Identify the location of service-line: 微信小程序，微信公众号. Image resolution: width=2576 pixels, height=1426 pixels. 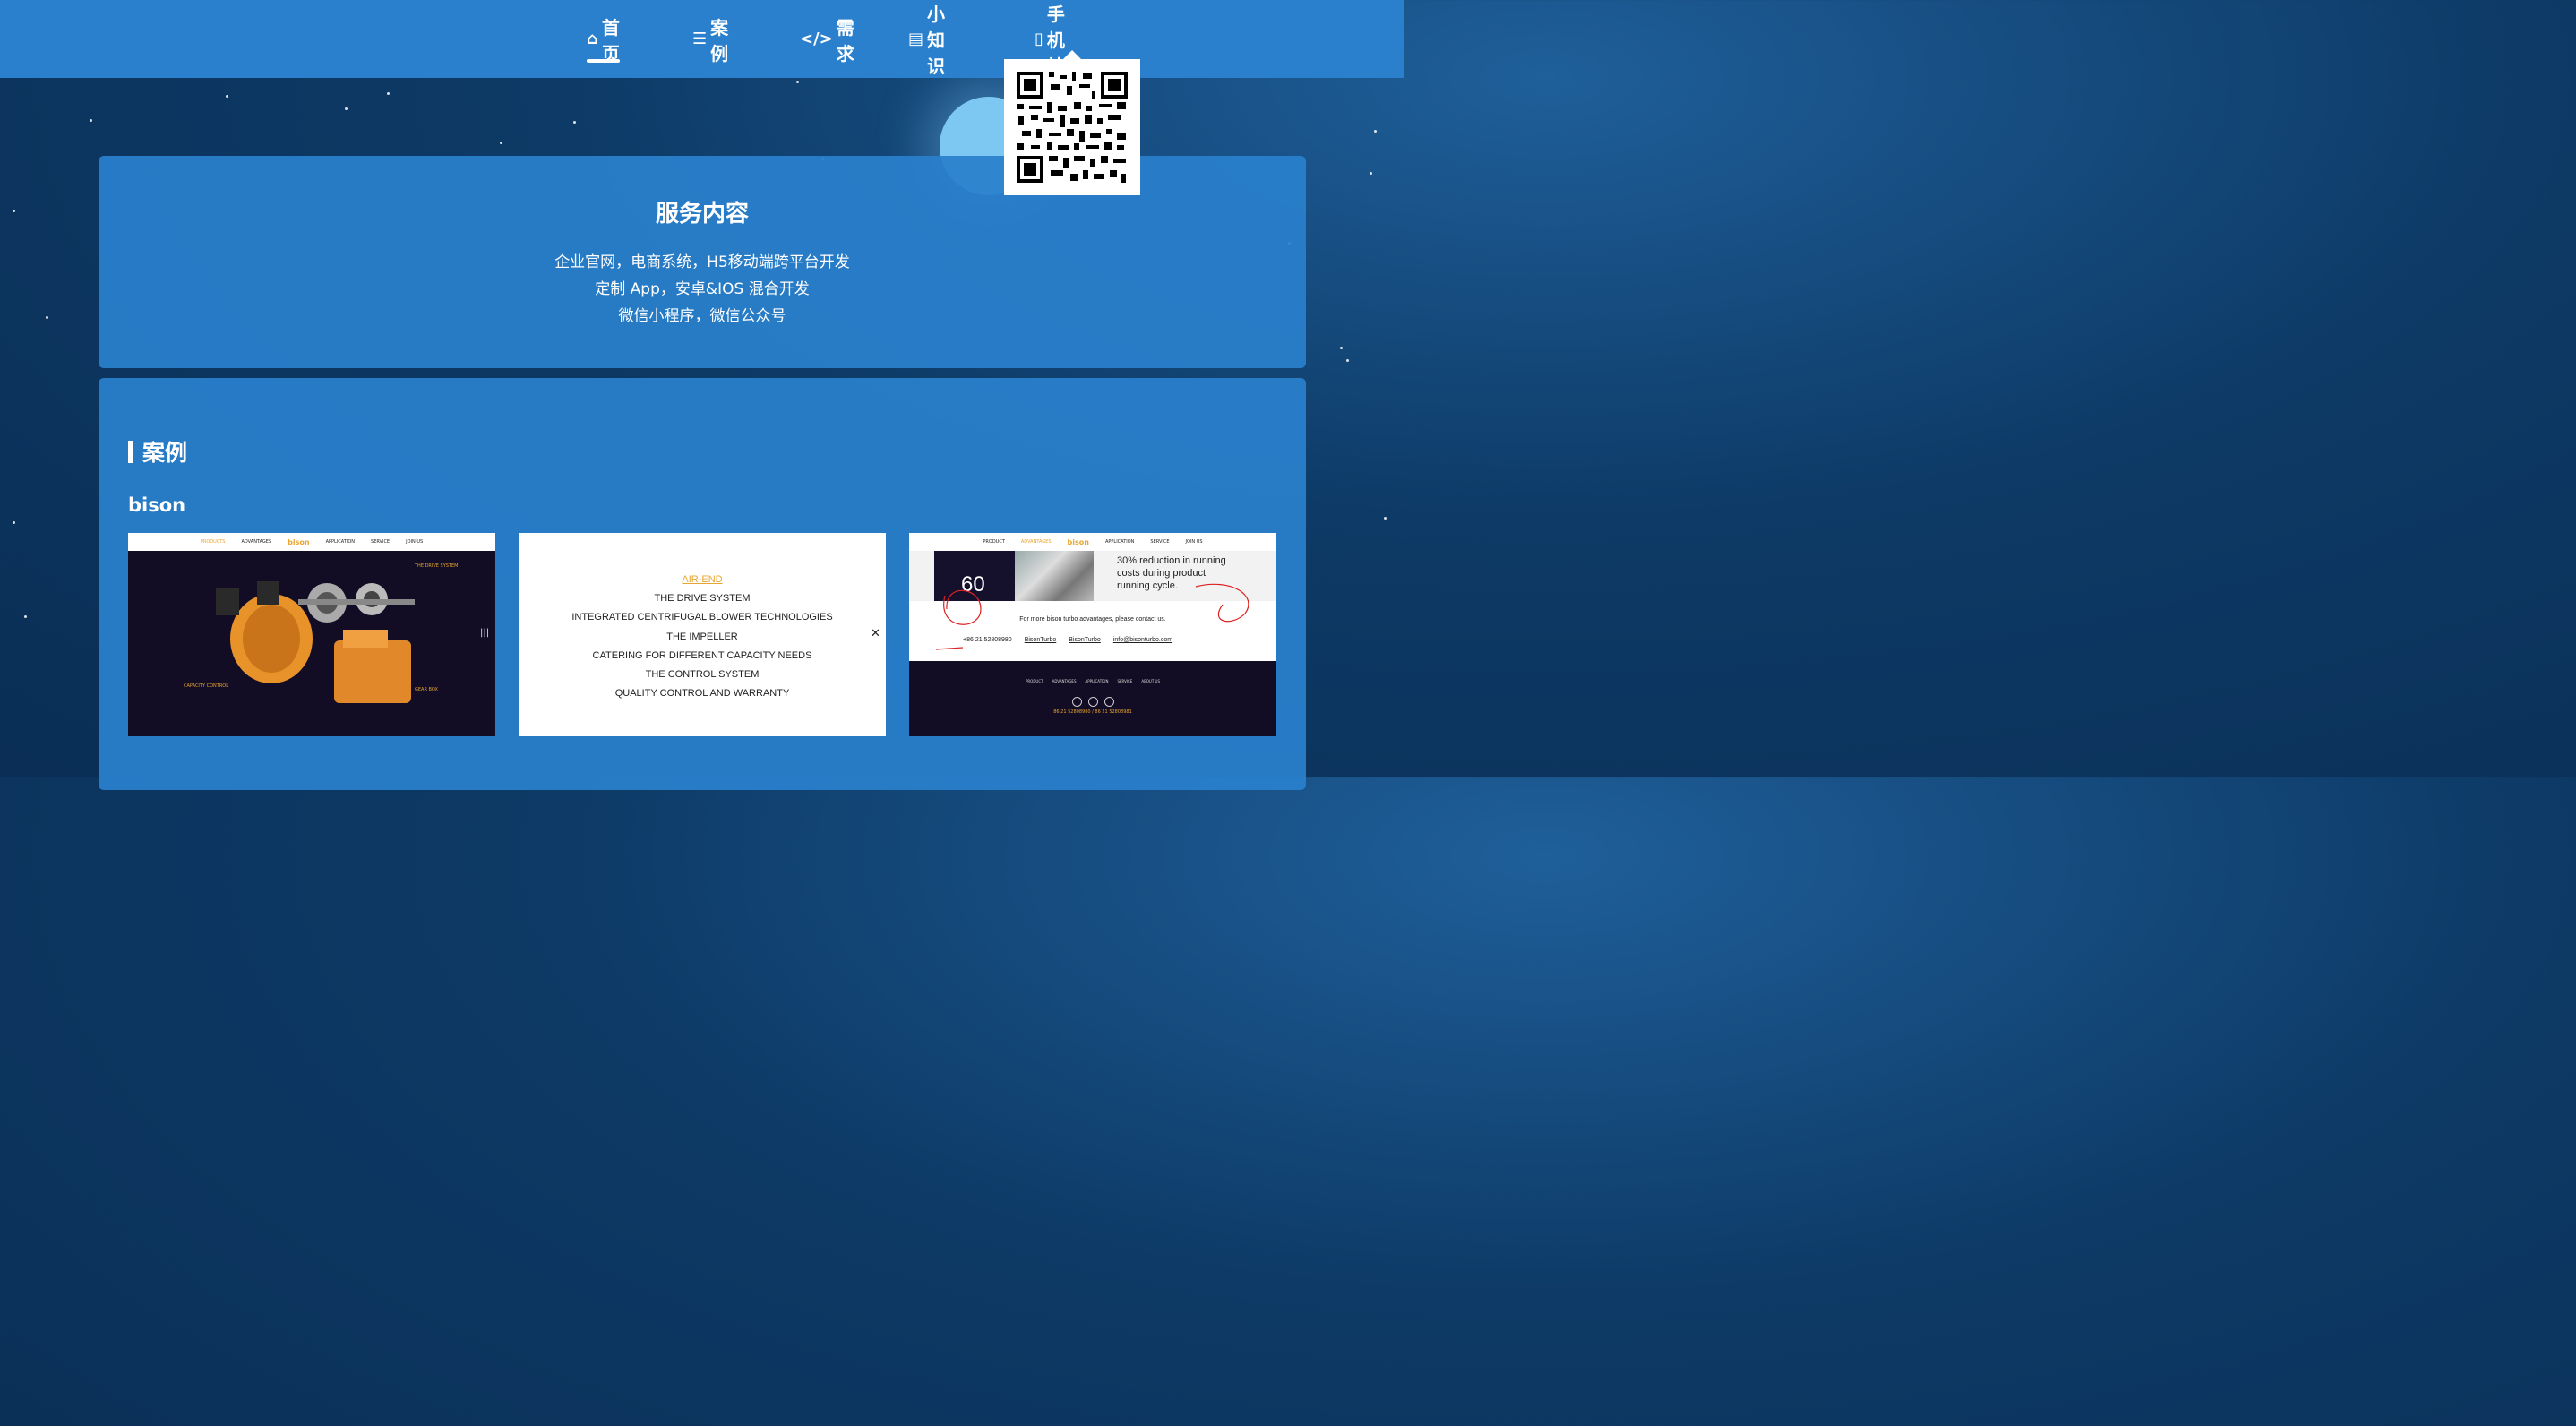
(702, 316).